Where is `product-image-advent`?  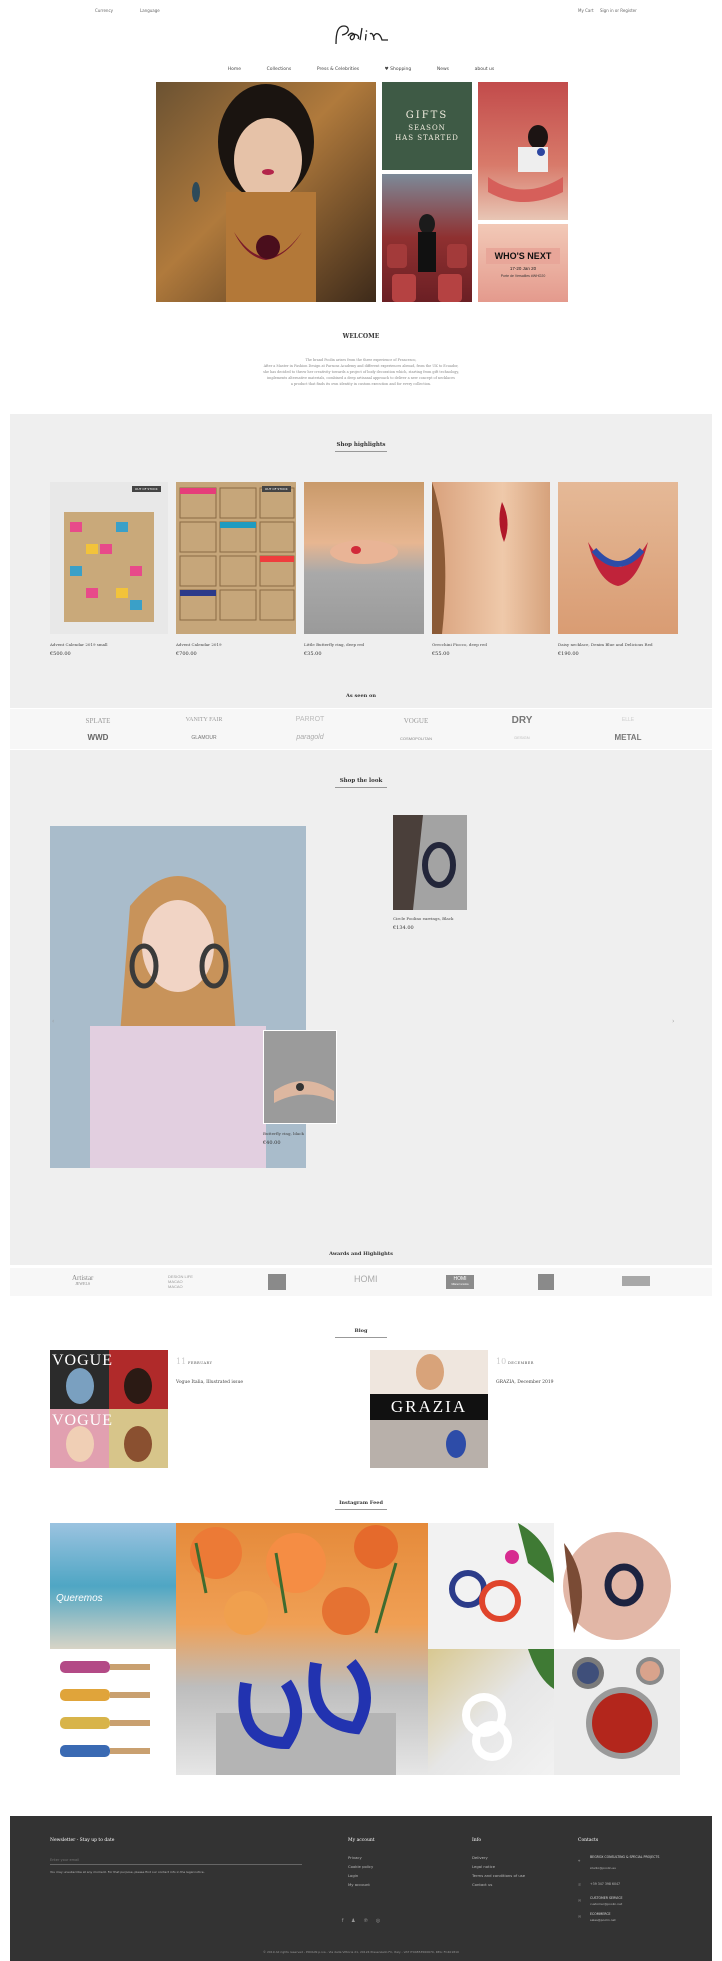
product-image-advent is located at coordinates (236, 558).